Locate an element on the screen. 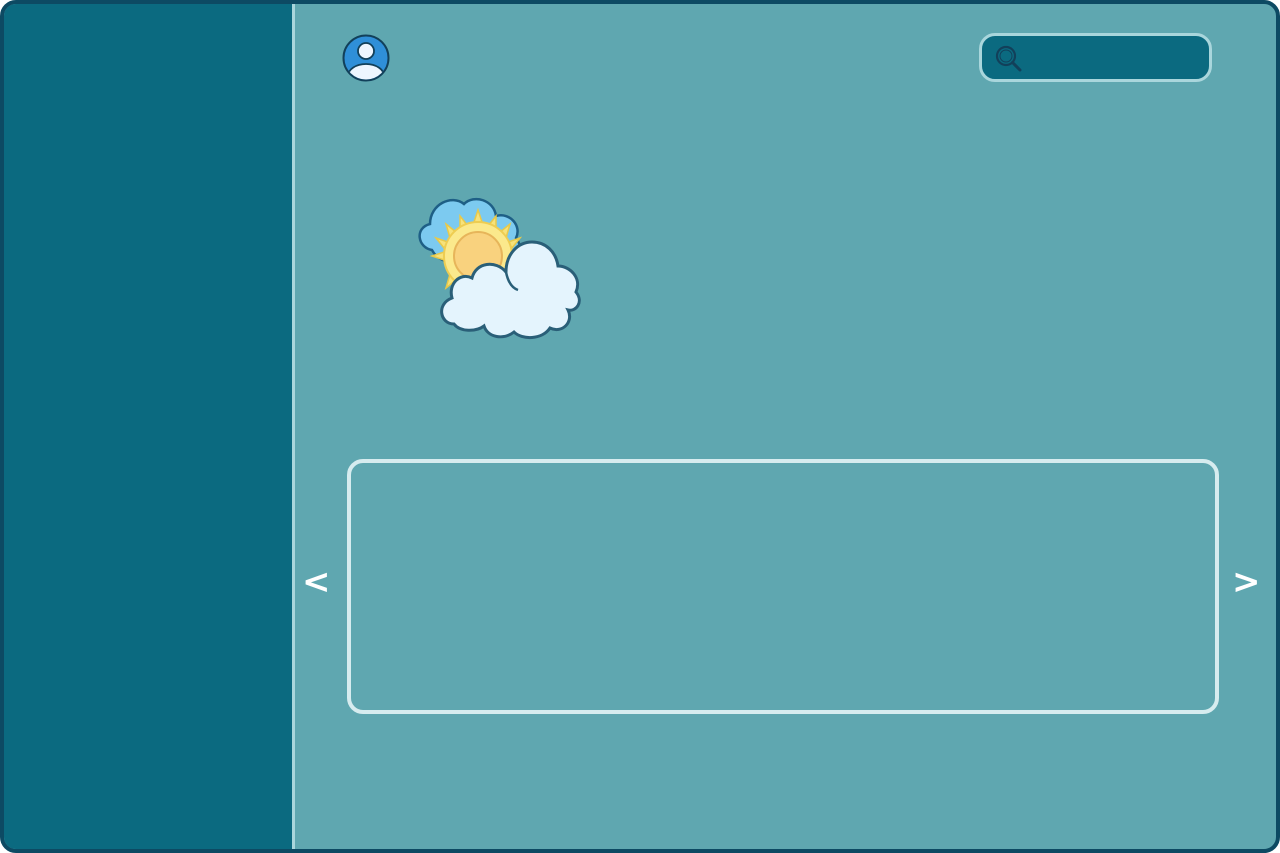  user-avatar-icon is located at coordinates (366, 58).